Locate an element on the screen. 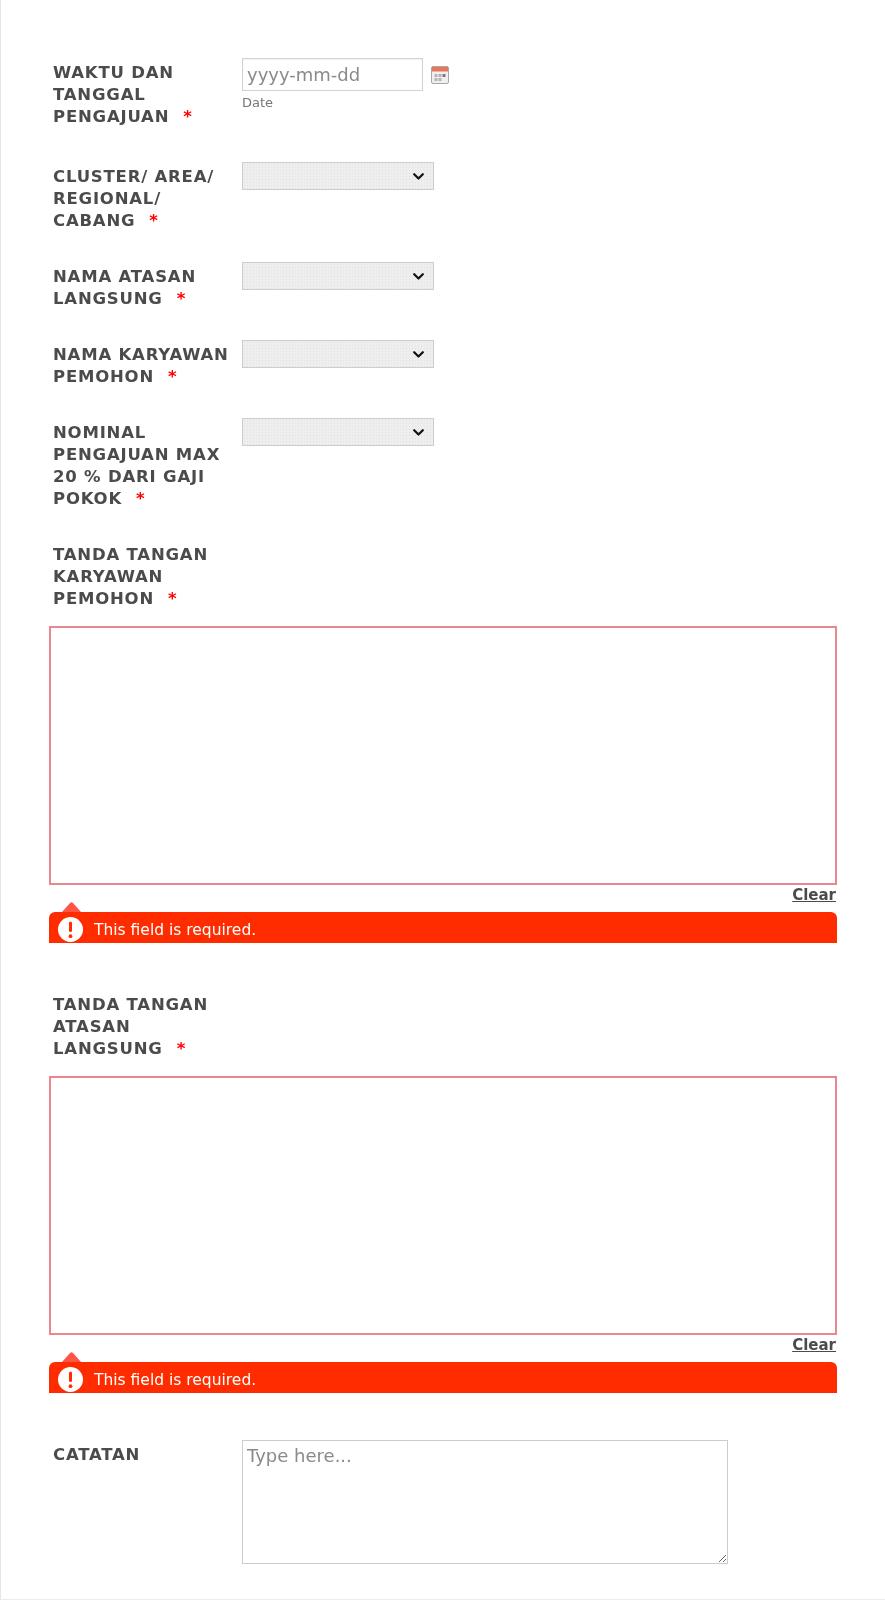  date-sublabel: Date is located at coordinates (258, 103).